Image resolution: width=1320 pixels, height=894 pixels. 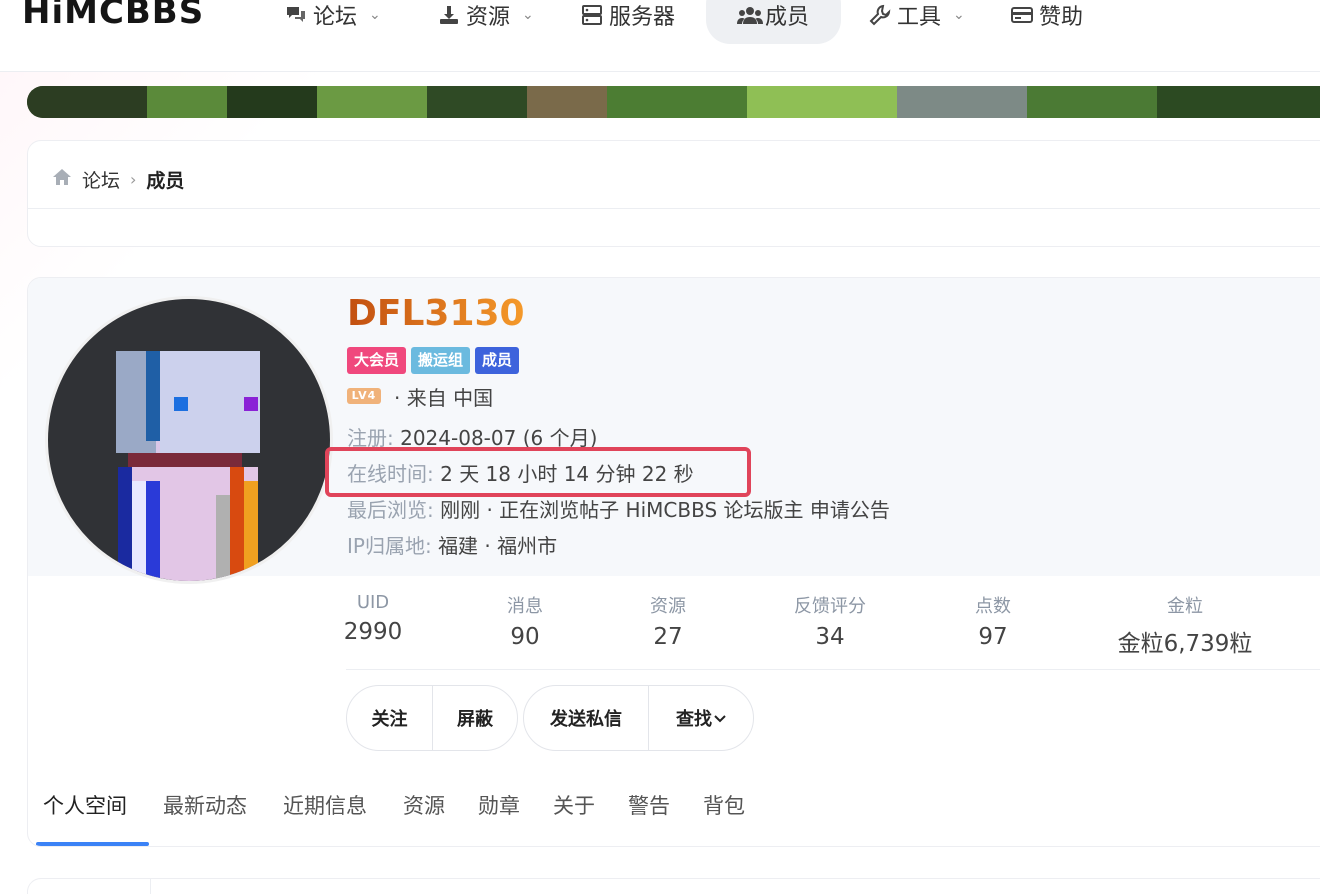 What do you see at coordinates (750, 15) in the screenshot?
I see `users-icon` at bounding box center [750, 15].